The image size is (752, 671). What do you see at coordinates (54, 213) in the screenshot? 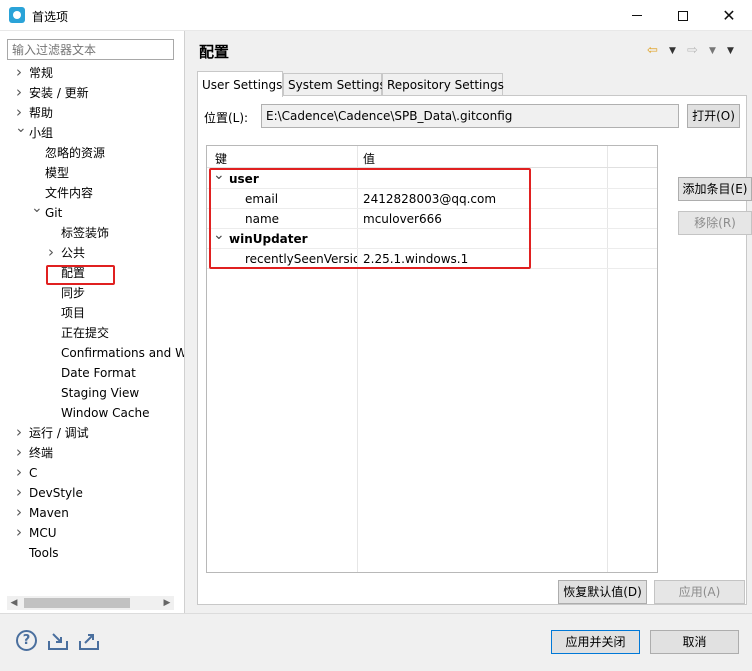
I see `tree-item-label: Git` at bounding box center [54, 213].